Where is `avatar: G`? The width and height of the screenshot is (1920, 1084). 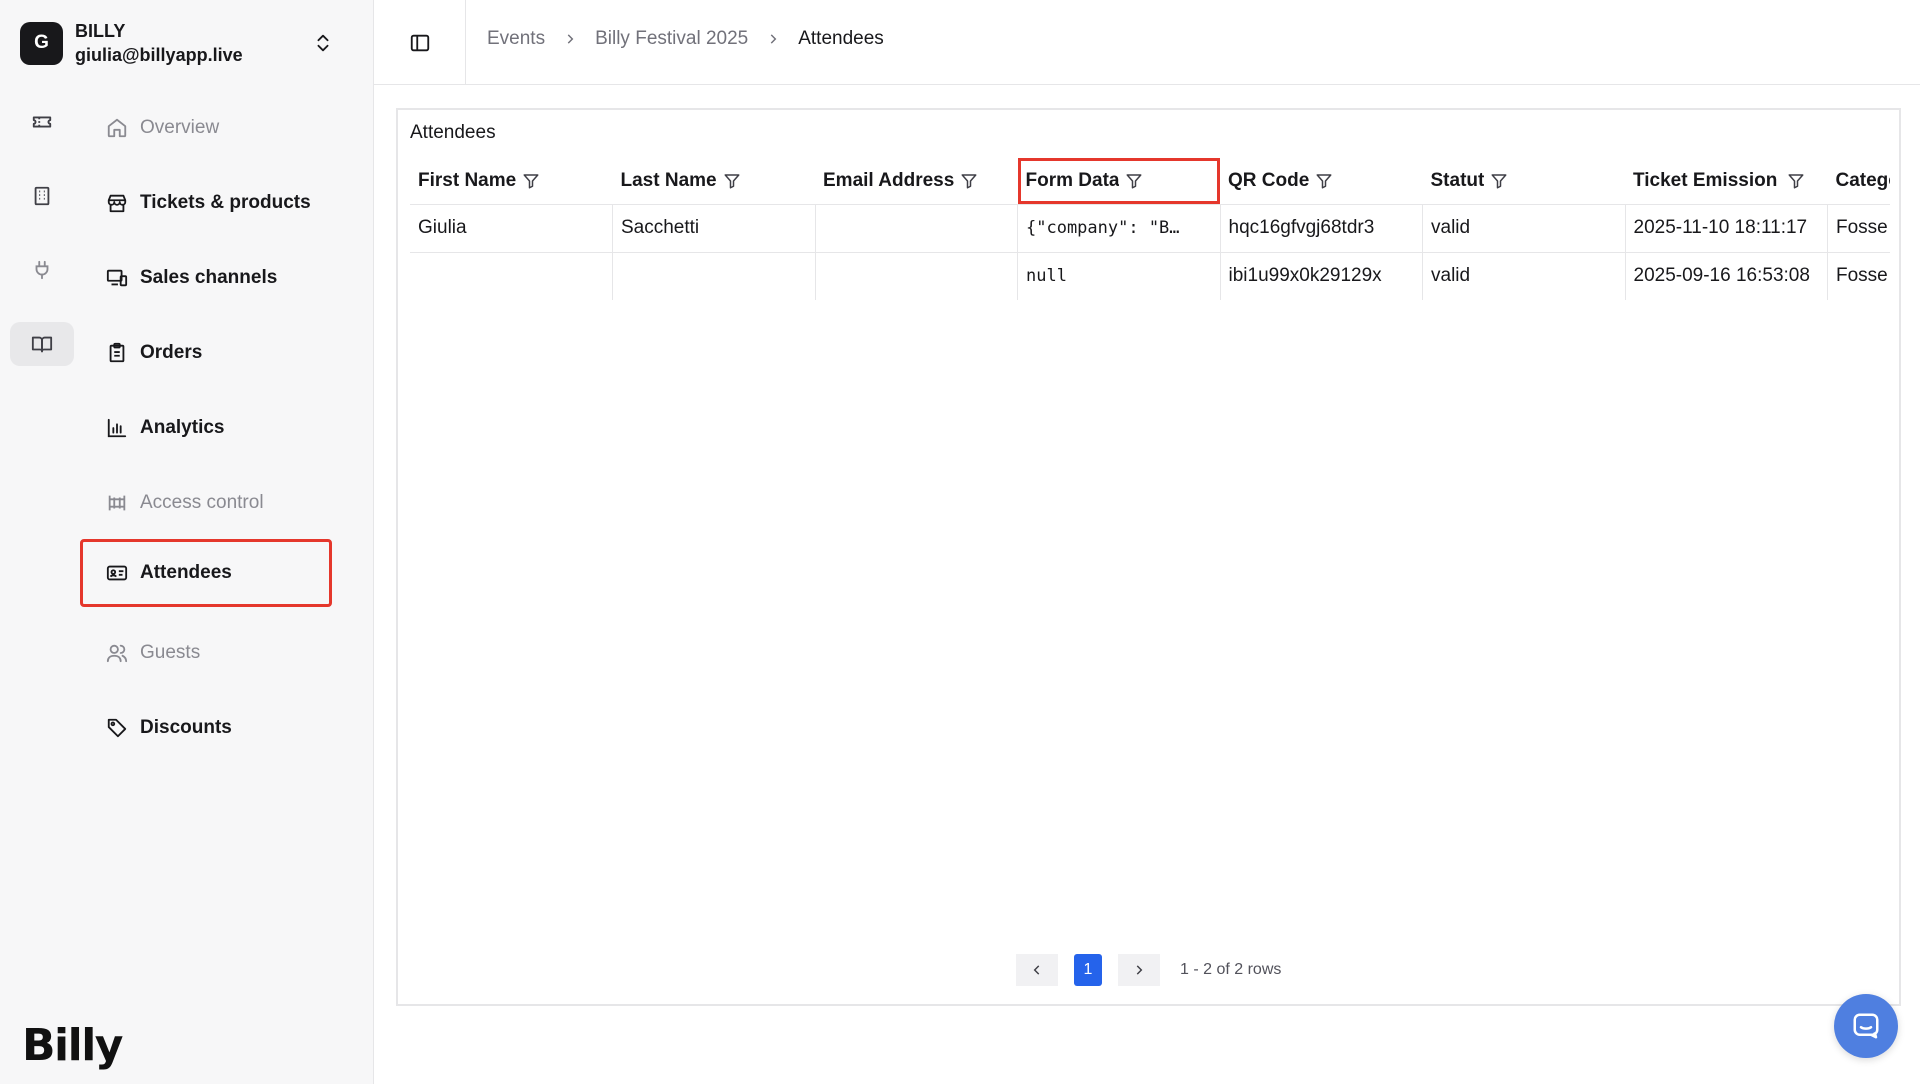
avatar: G is located at coordinates (41, 43).